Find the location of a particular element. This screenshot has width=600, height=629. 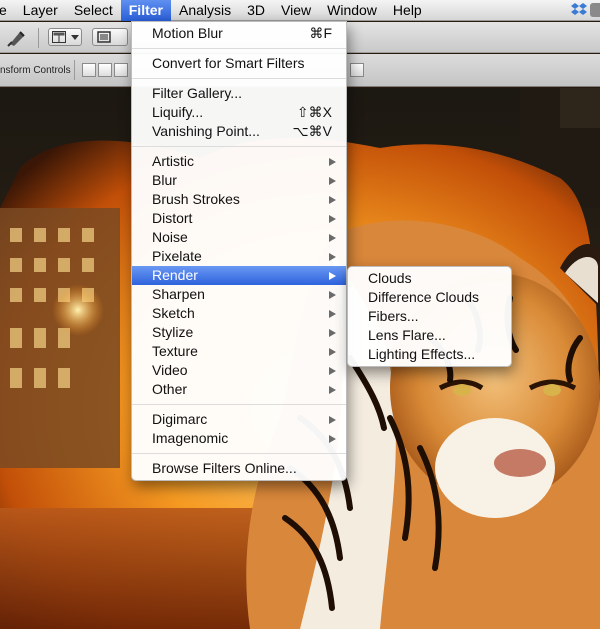

menu-item-label: Render is located at coordinates (175, 275).